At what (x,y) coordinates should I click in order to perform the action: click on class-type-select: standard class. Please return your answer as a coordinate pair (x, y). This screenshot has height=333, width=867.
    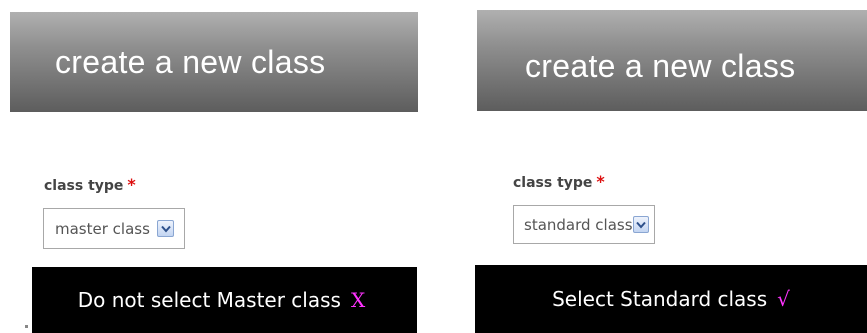
    Looking at the image, I should click on (584, 224).